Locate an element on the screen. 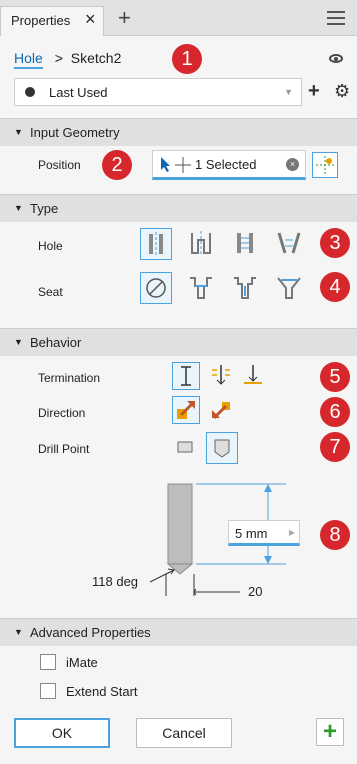 The width and height of the screenshot is (357, 764). tapped-hole-icon is located at coordinates (245, 243).